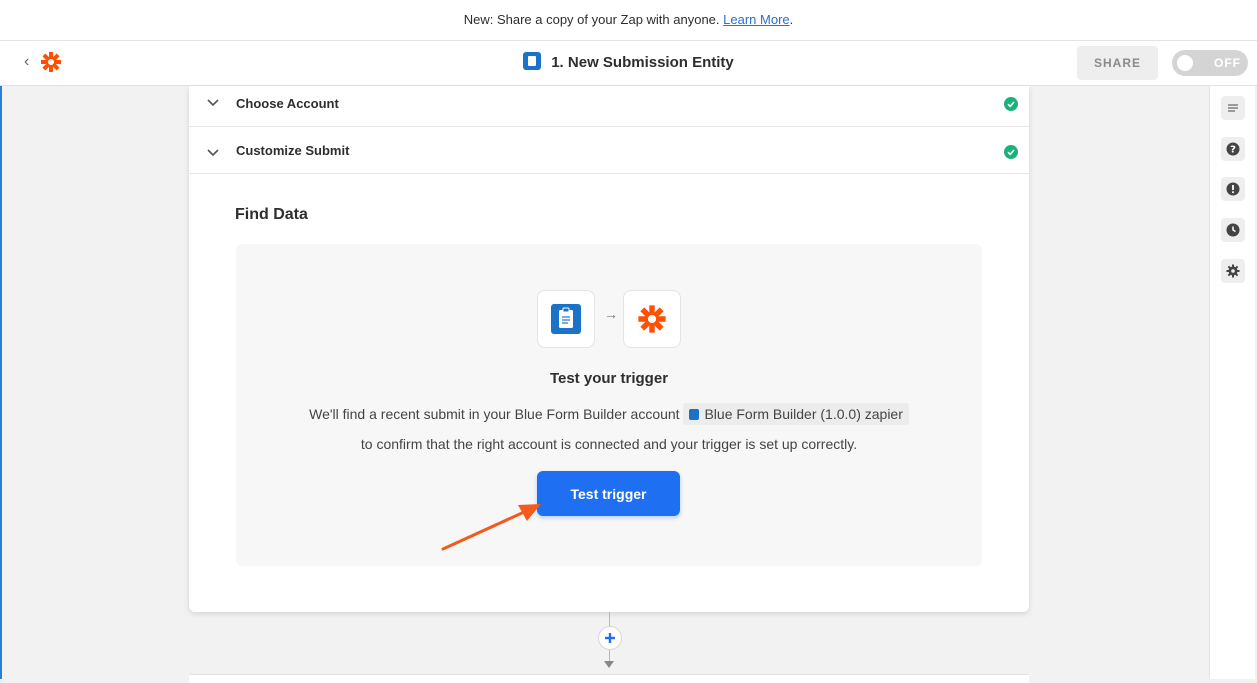 The height and width of the screenshot is (683, 1257). What do you see at coordinates (1233, 108) in the screenshot?
I see `outline-icon` at bounding box center [1233, 108].